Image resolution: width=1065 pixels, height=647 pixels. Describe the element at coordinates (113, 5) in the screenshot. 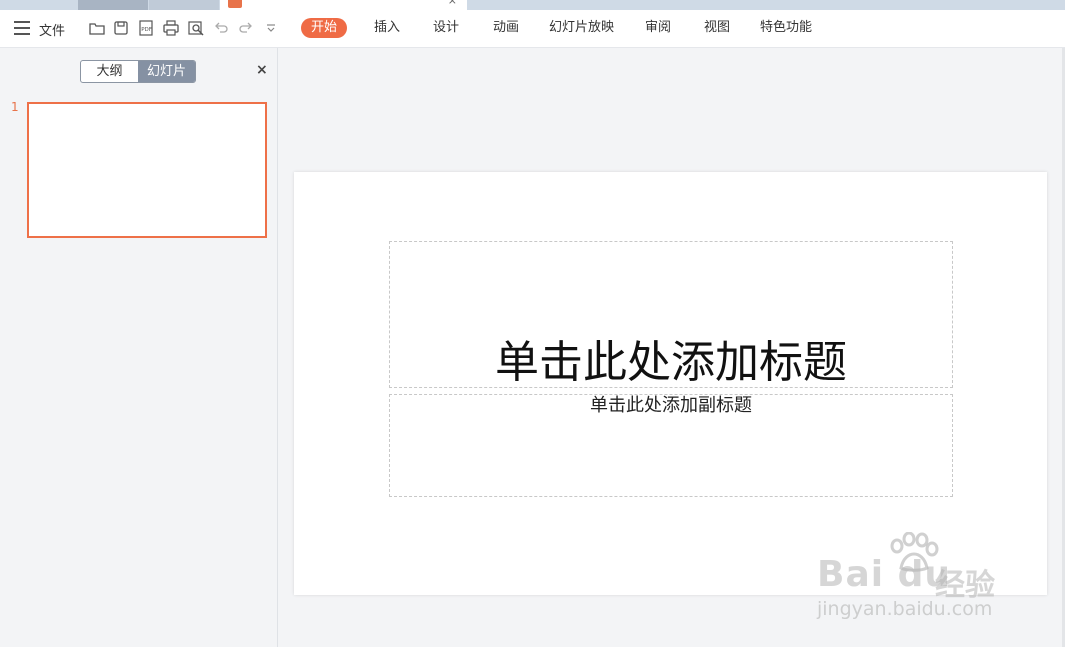

I see `tab-home` at that location.